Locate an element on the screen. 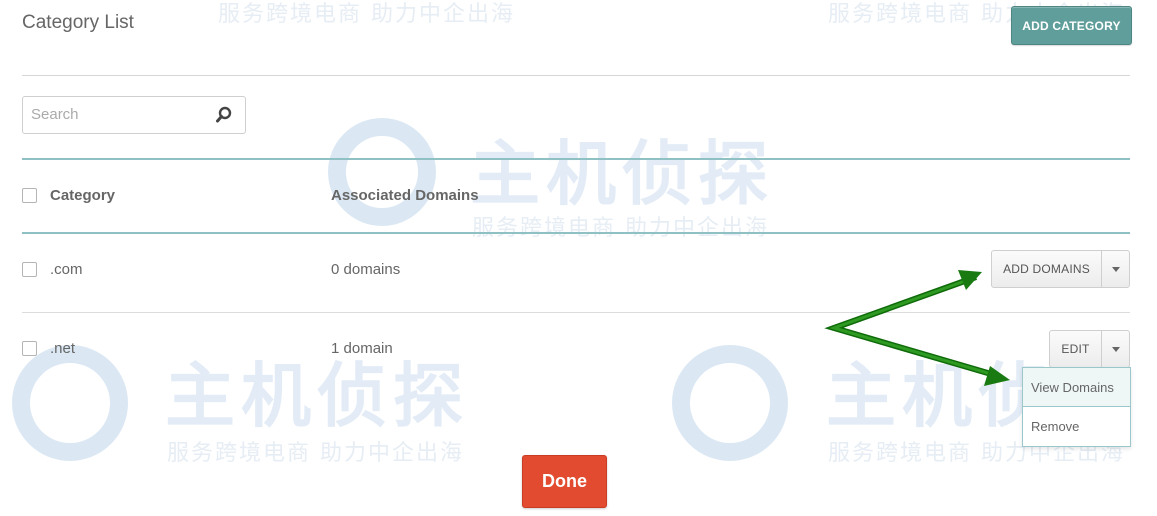 The image size is (1157, 516). edit-button: EDIT is located at coordinates (1075, 349).